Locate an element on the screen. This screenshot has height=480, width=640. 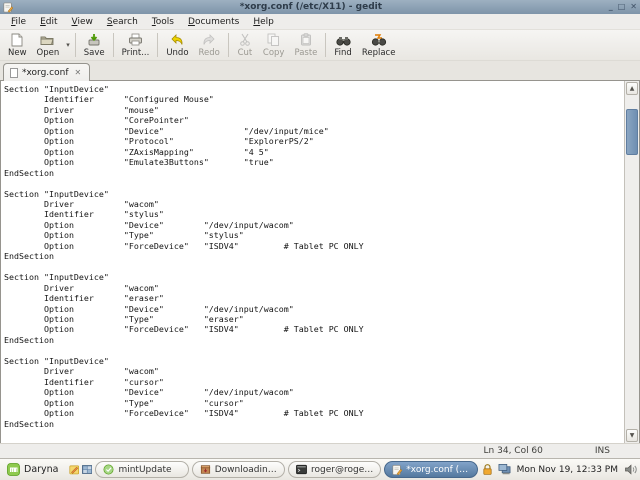
menu-help: Help is located at coordinates (263, 22).